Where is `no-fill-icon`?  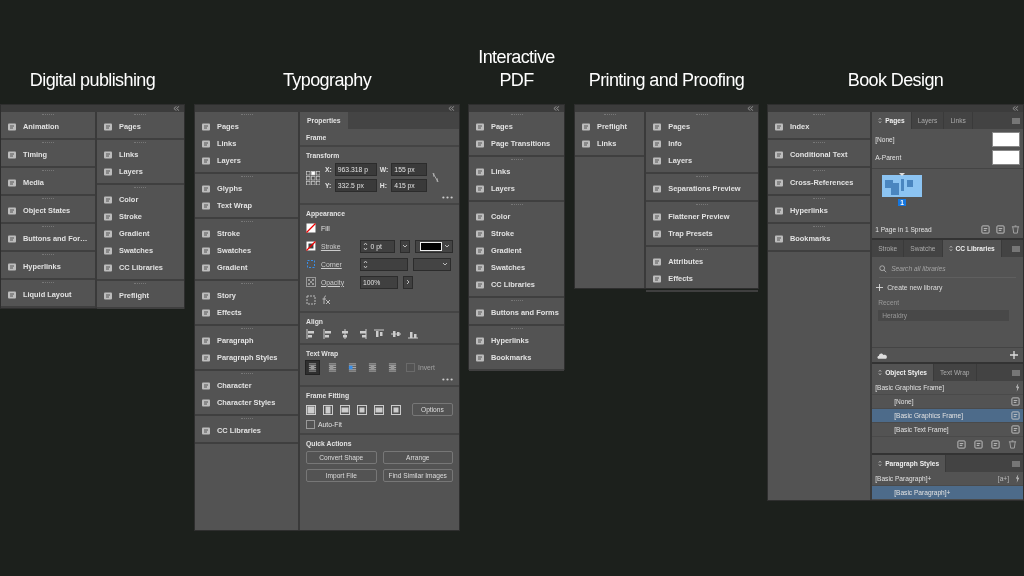
no-fill-icon is located at coordinates (311, 228).